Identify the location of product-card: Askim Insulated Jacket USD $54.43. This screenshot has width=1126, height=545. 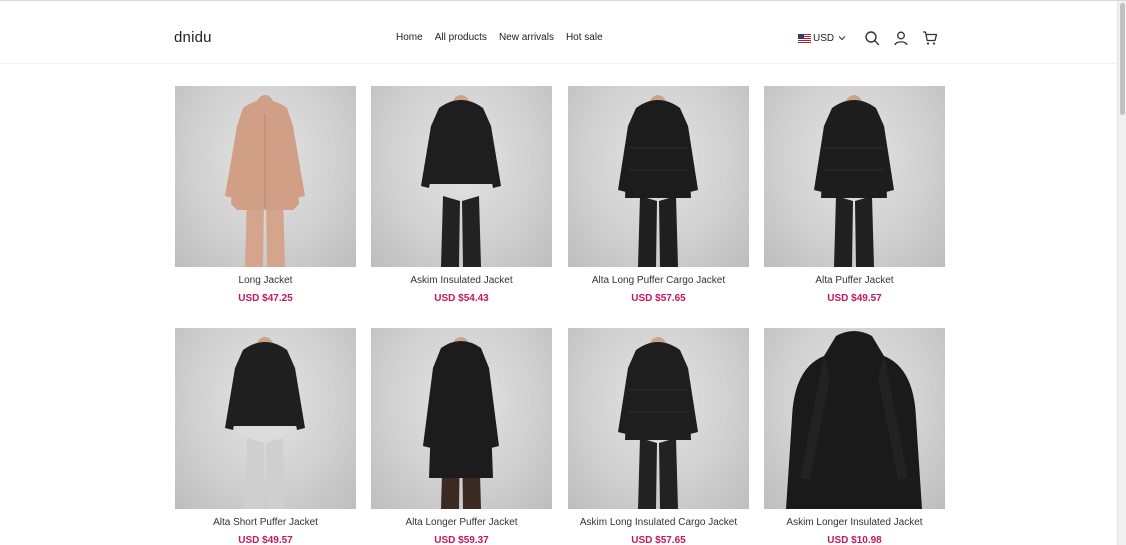
(461, 201).